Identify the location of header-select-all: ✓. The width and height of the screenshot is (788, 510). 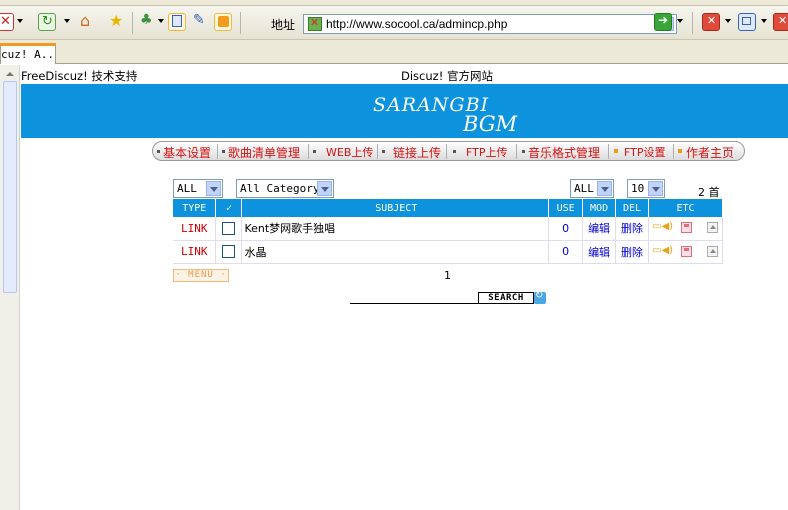
(229, 208).